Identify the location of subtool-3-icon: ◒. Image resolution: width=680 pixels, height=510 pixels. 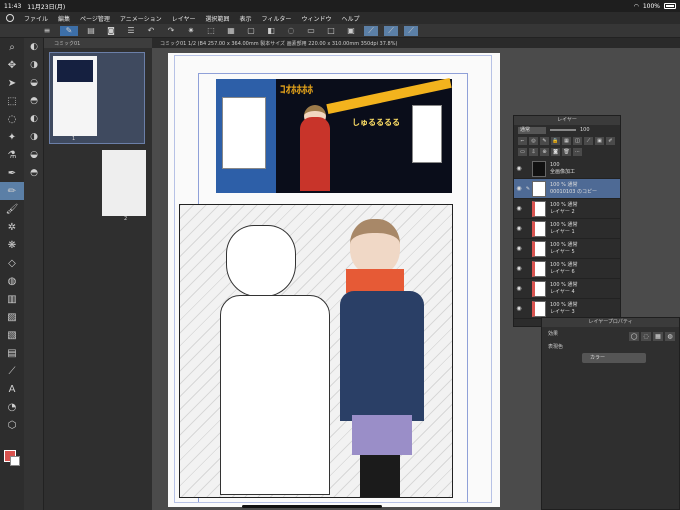
(34, 83).